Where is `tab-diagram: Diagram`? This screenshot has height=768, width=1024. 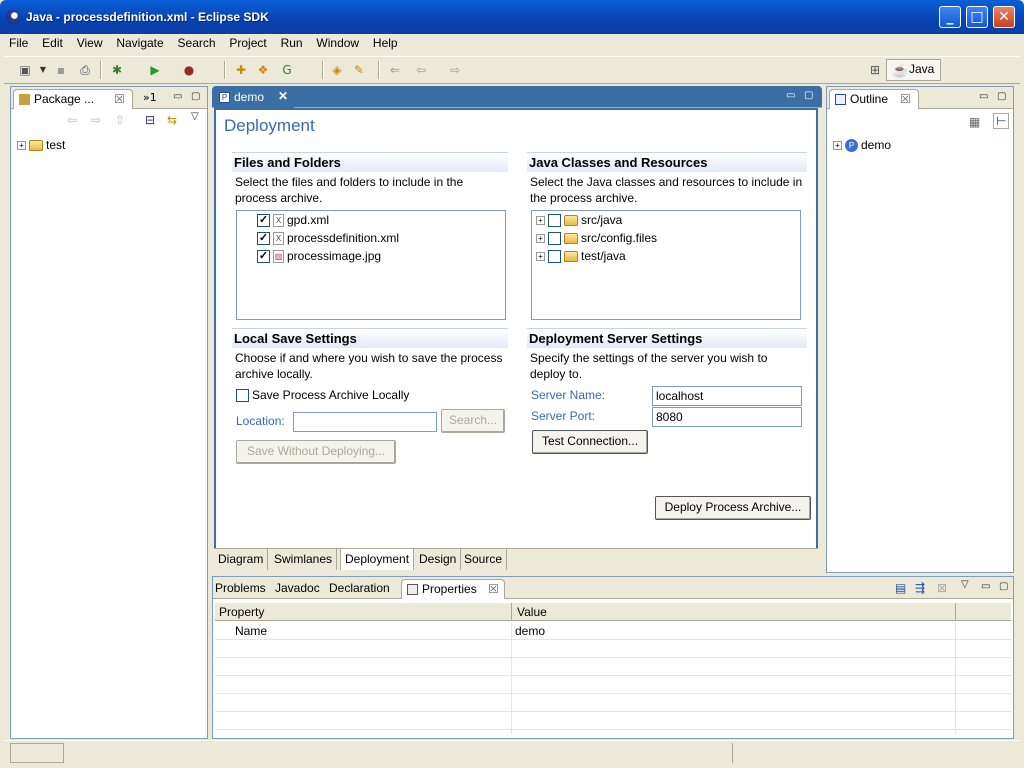
tab-diagram: Diagram is located at coordinates (241, 559).